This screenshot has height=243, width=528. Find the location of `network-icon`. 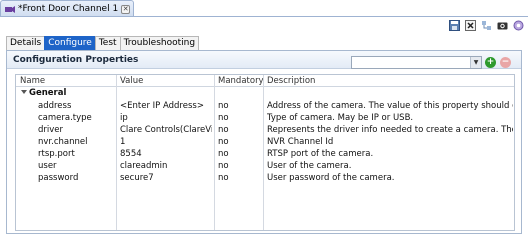

network-icon is located at coordinates (486, 25).